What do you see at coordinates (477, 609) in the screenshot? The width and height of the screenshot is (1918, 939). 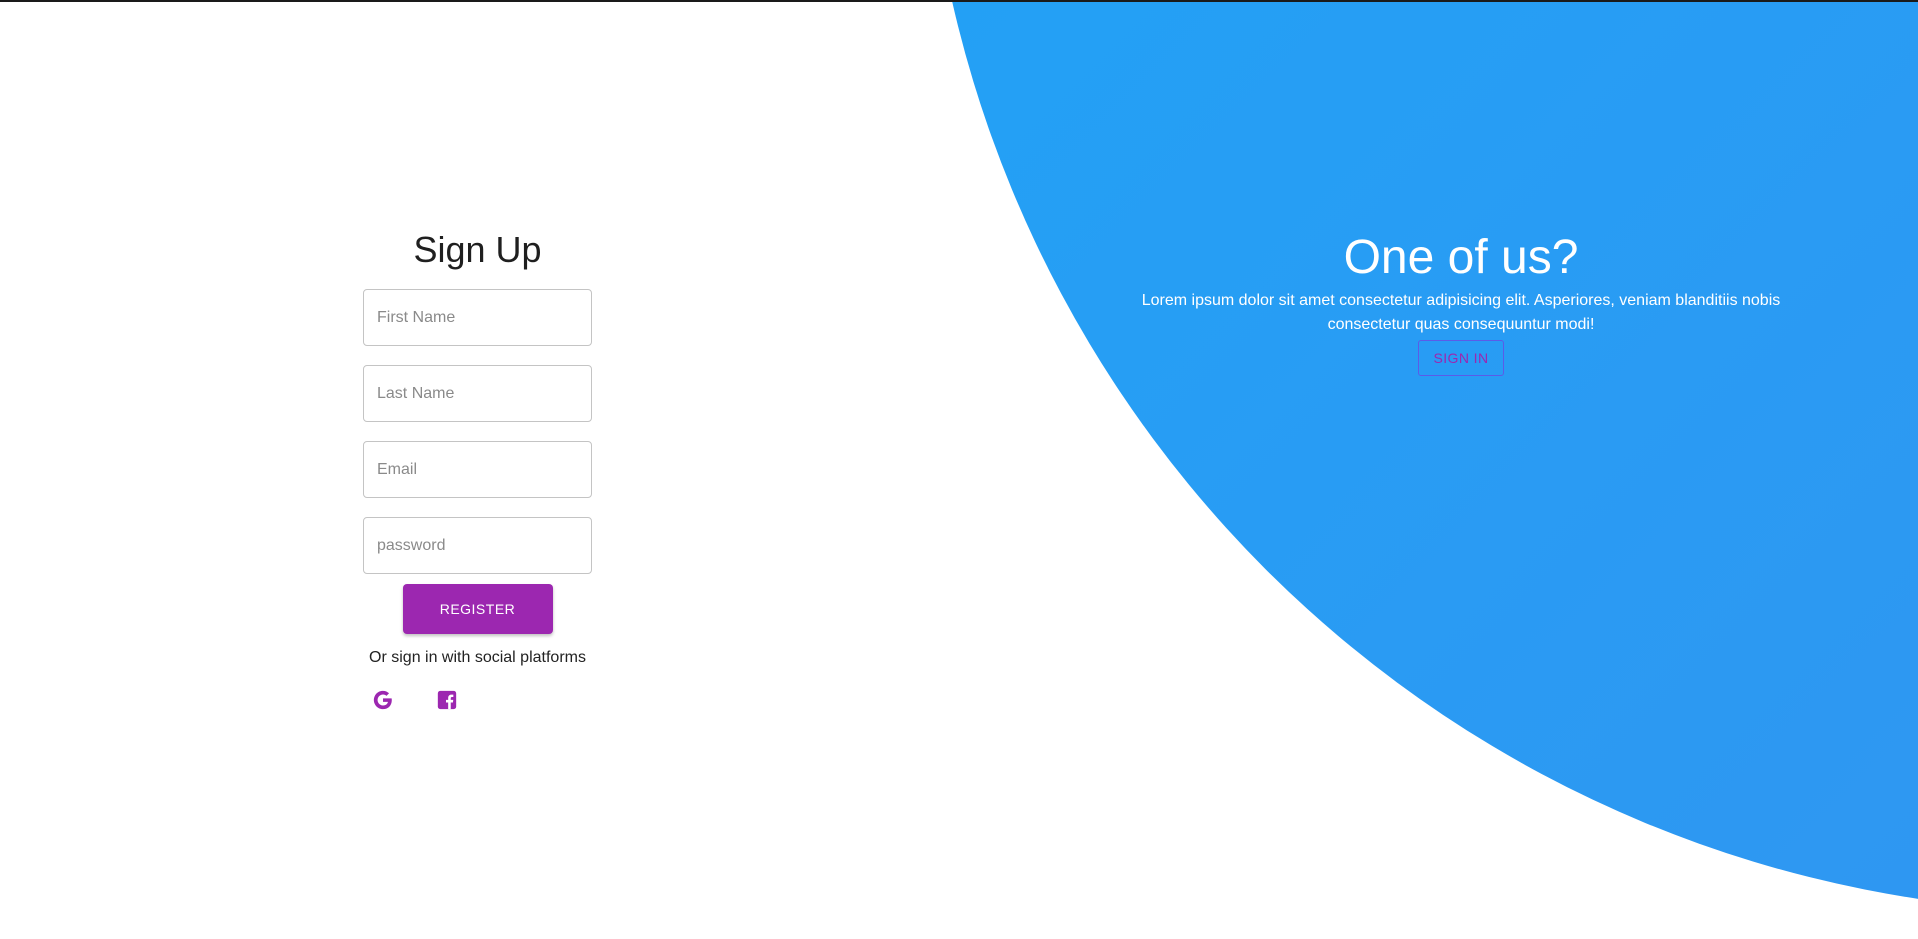 I see `register-button: REGISTER` at bounding box center [477, 609].